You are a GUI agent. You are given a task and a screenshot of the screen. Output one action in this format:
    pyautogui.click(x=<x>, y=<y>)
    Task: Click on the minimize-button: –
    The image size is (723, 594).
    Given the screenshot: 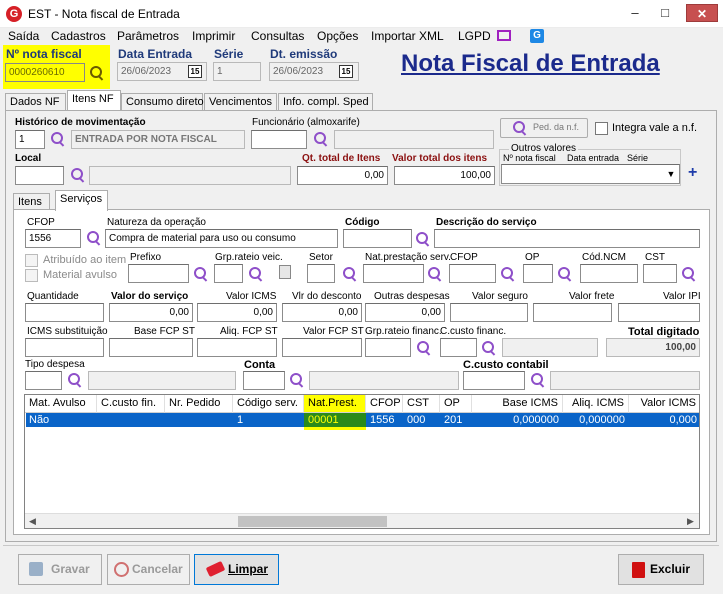 What is the action you would take?
    pyautogui.click(x=635, y=13)
    